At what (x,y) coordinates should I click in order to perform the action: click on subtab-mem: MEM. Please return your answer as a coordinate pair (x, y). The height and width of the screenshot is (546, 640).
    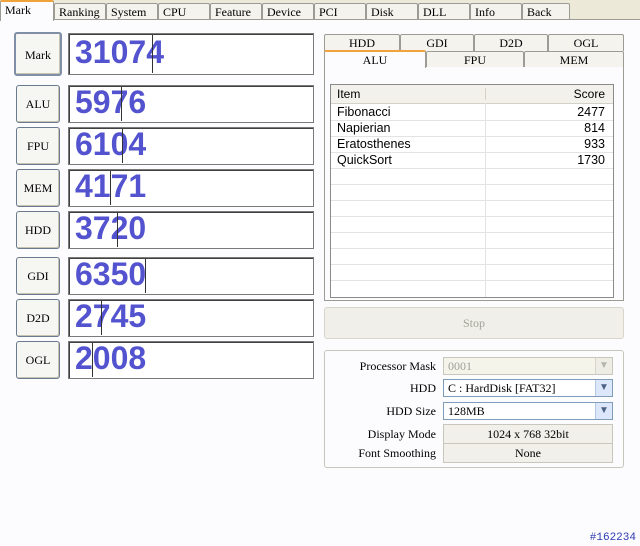
    Looking at the image, I should click on (574, 59).